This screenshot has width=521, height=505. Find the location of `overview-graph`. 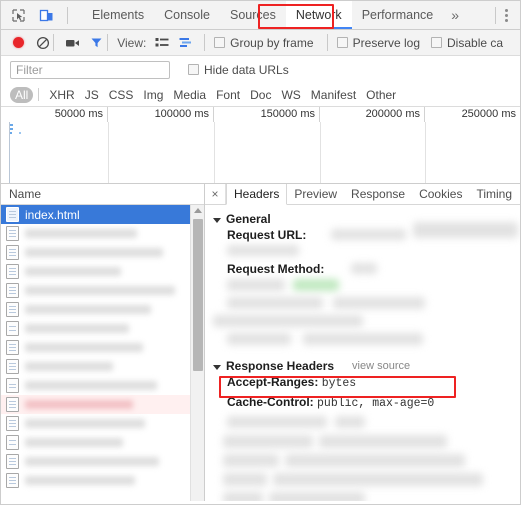

overview-graph is located at coordinates (260, 152).